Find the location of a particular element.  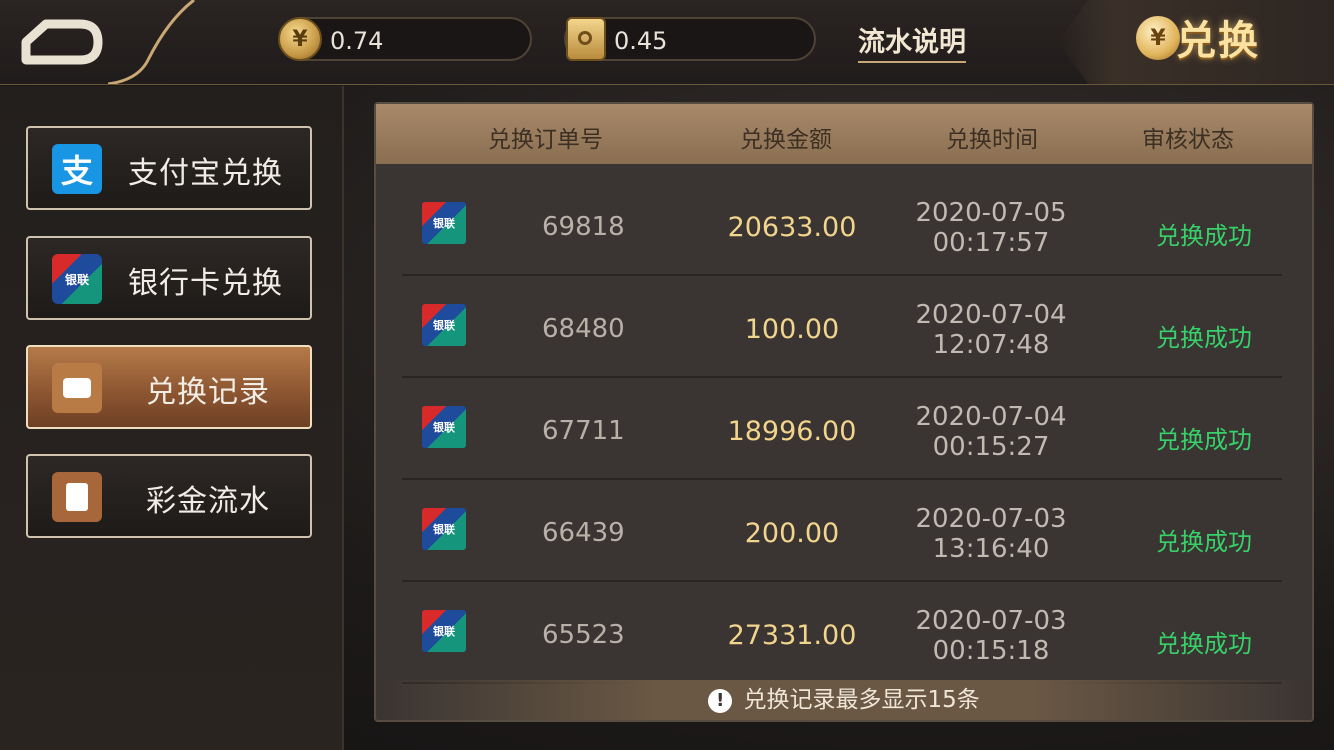

order-number: 68480 is located at coordinates (583, 329).